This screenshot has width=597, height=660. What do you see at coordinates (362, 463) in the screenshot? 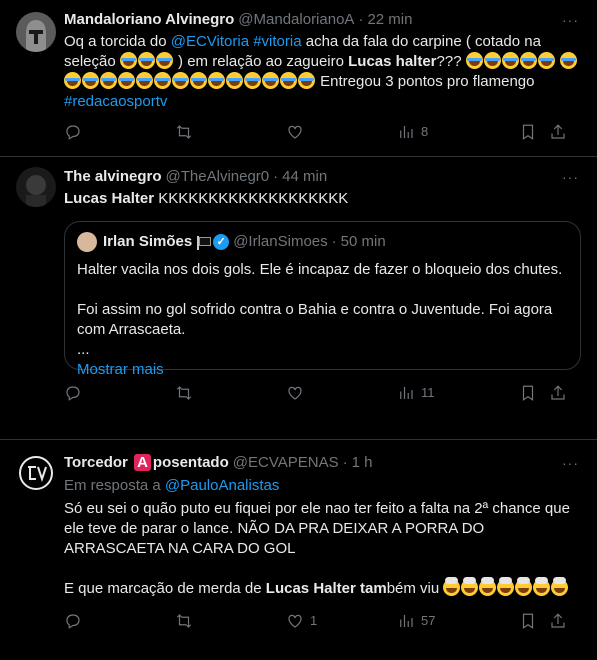
I see `timestamp: 1 h` at bounding box center [362, 463].